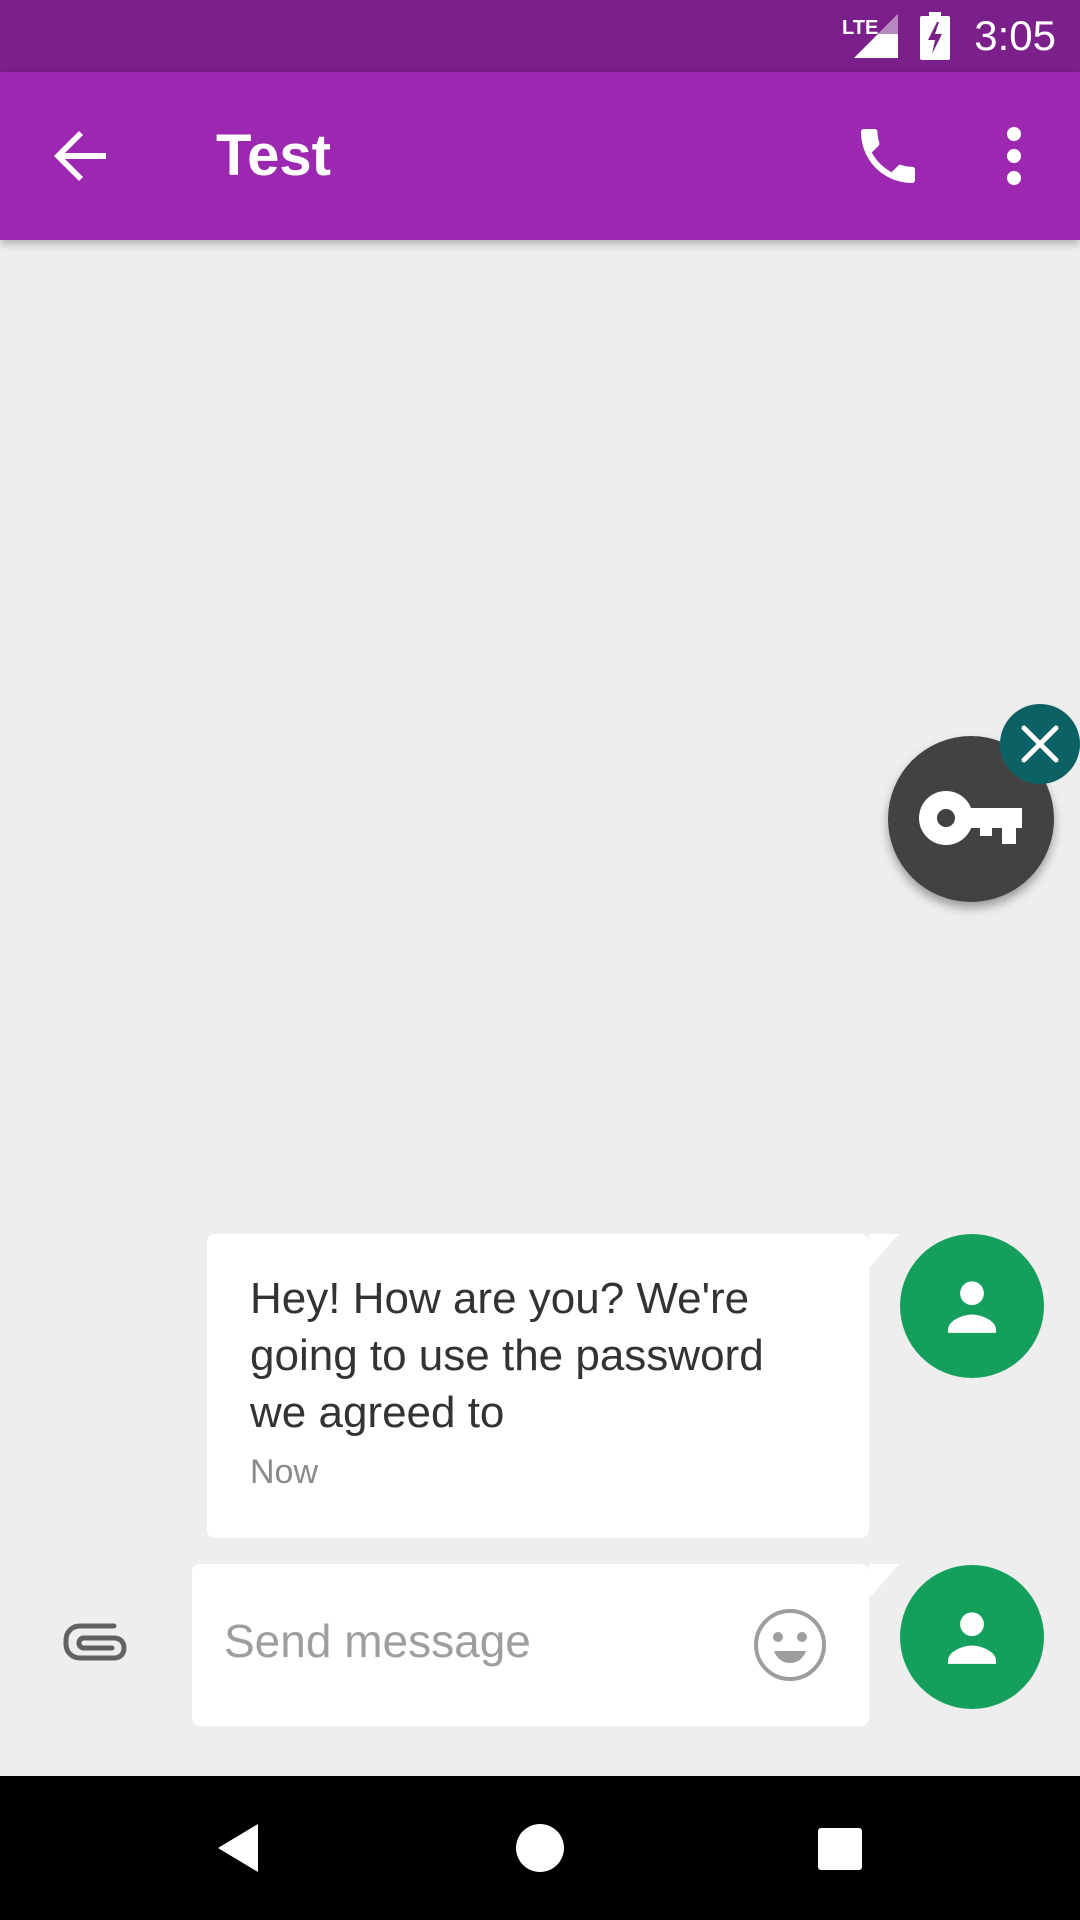  What do you see at coordinates (284, 1472) in the screenshot?
I see `message-timestamp: Now` at bounding box center [284, 1472].